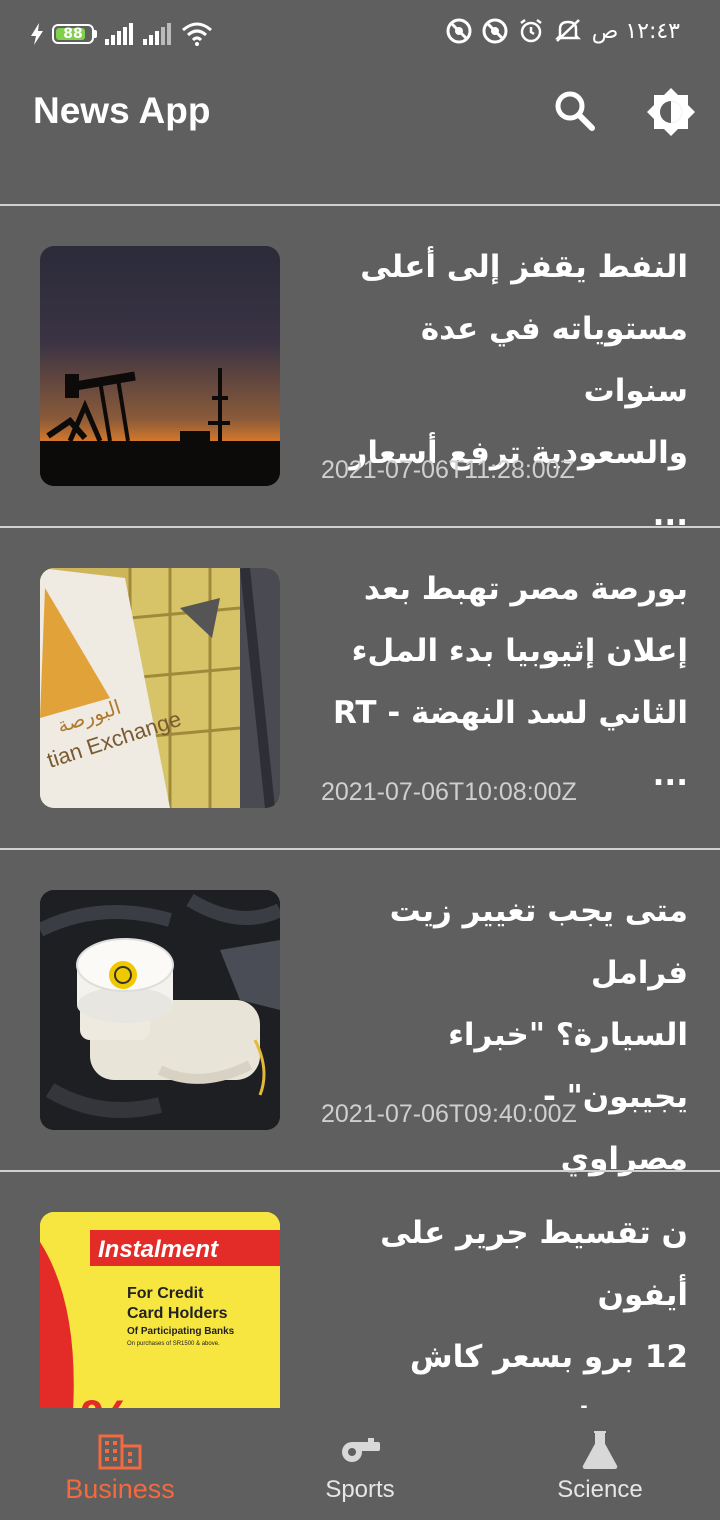  I want to click on search-icon, so click(575, 111).